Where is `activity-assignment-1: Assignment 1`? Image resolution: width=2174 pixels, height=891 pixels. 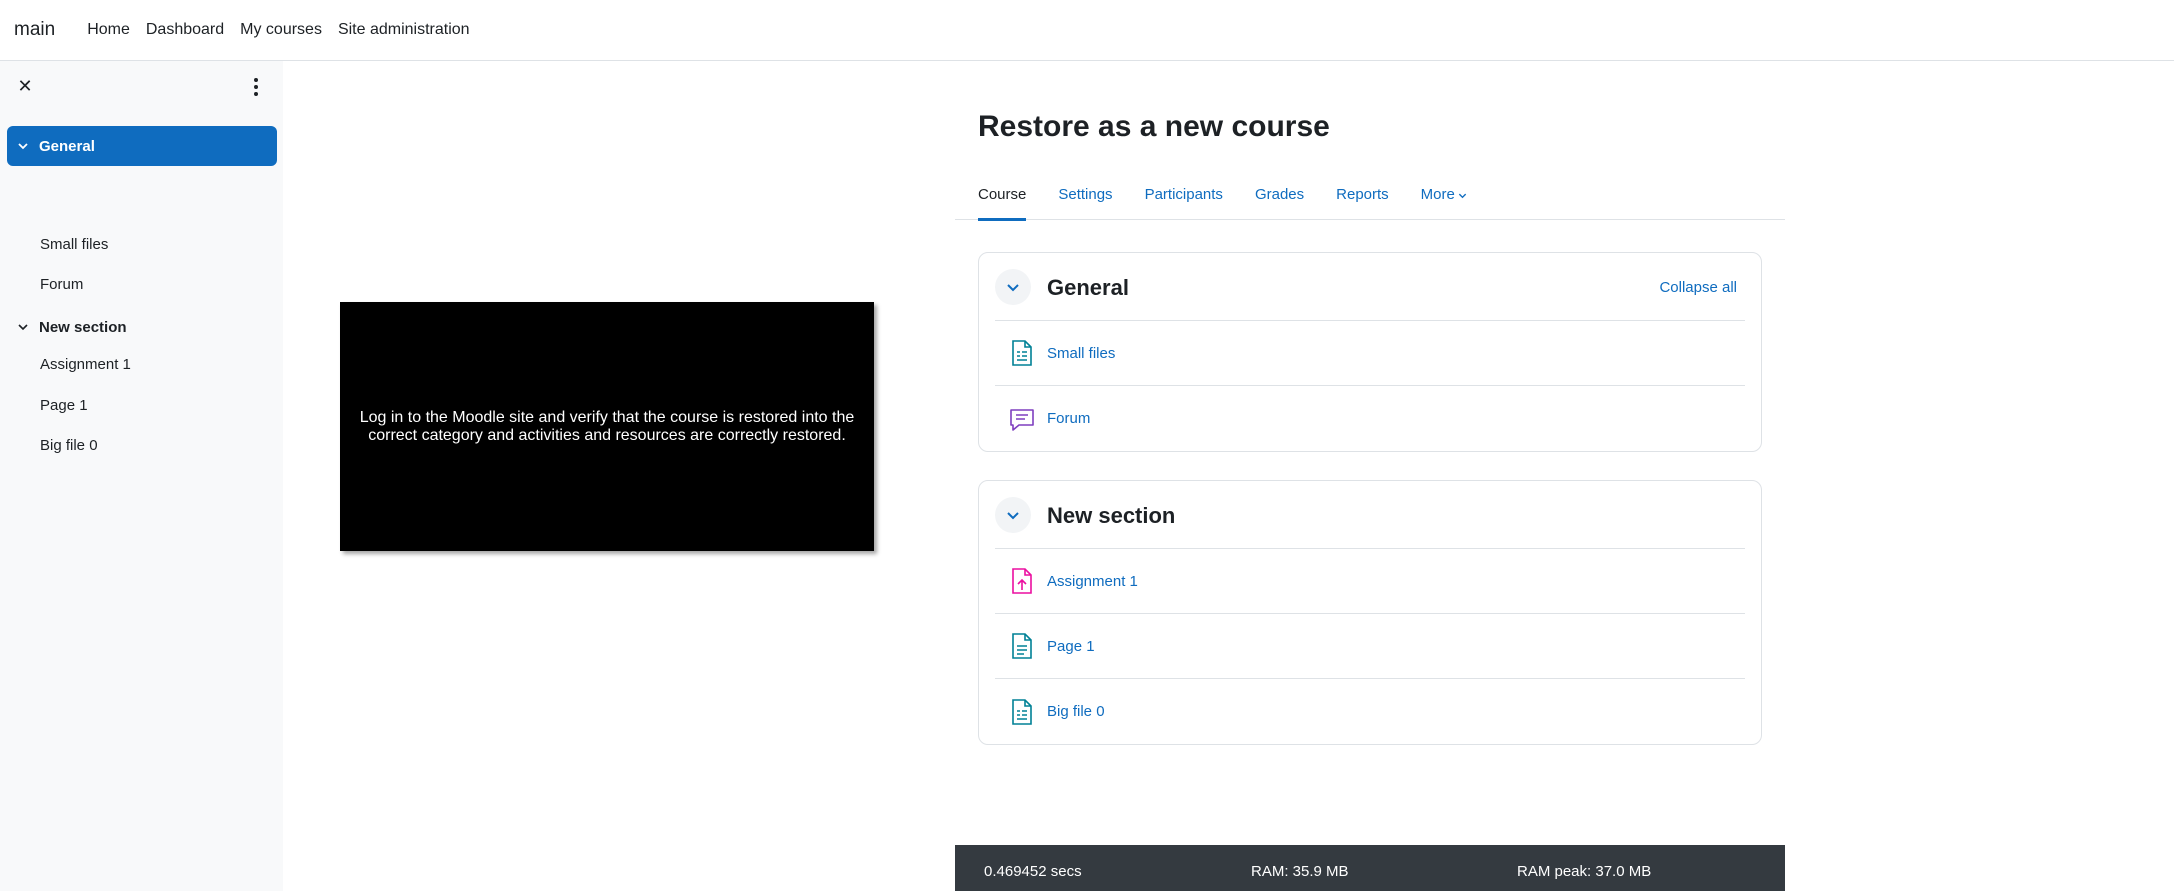
activity-assignment-1: Assignment 1 is located at coordinates (1370, 581).